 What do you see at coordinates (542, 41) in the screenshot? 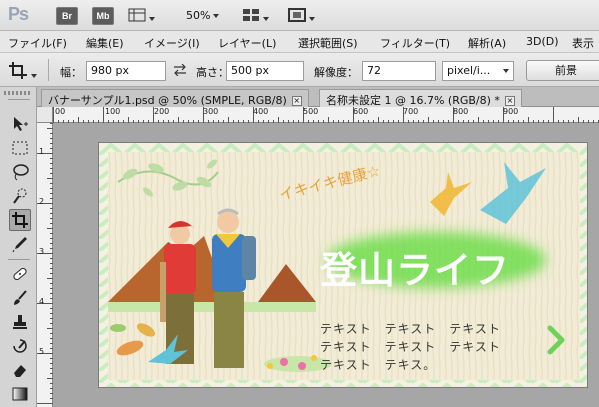
I see `menu-3d: 3D(D)` at bounding box center [542, 41].